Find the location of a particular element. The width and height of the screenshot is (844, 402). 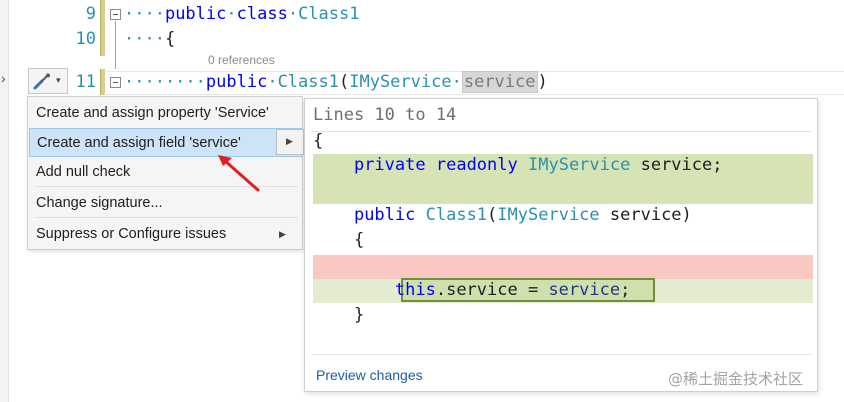

menu-separator is located at coordinates (166, 217).